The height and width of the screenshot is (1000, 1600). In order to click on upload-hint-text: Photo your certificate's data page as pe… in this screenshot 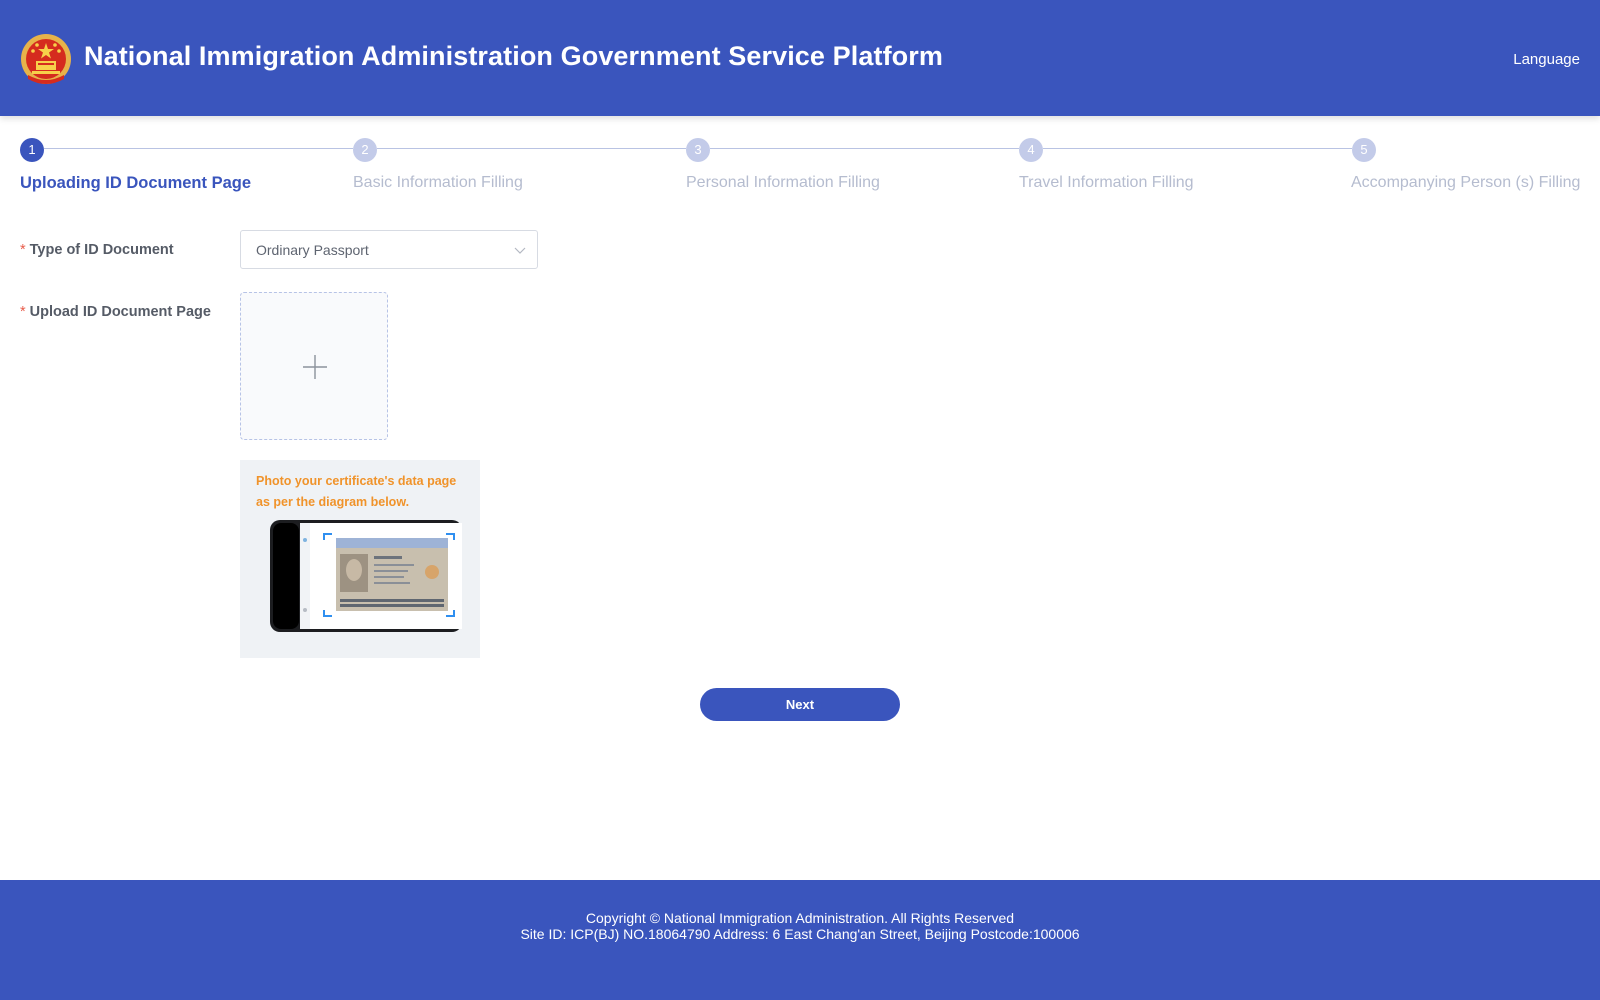, I will do `click(356, 491)`.